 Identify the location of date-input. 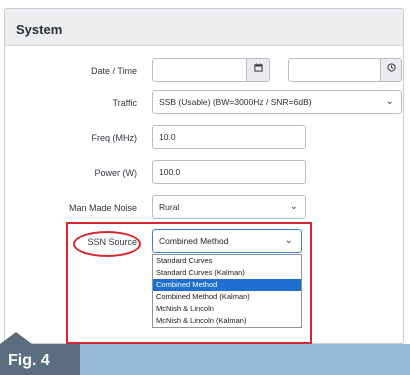
(201, 70).